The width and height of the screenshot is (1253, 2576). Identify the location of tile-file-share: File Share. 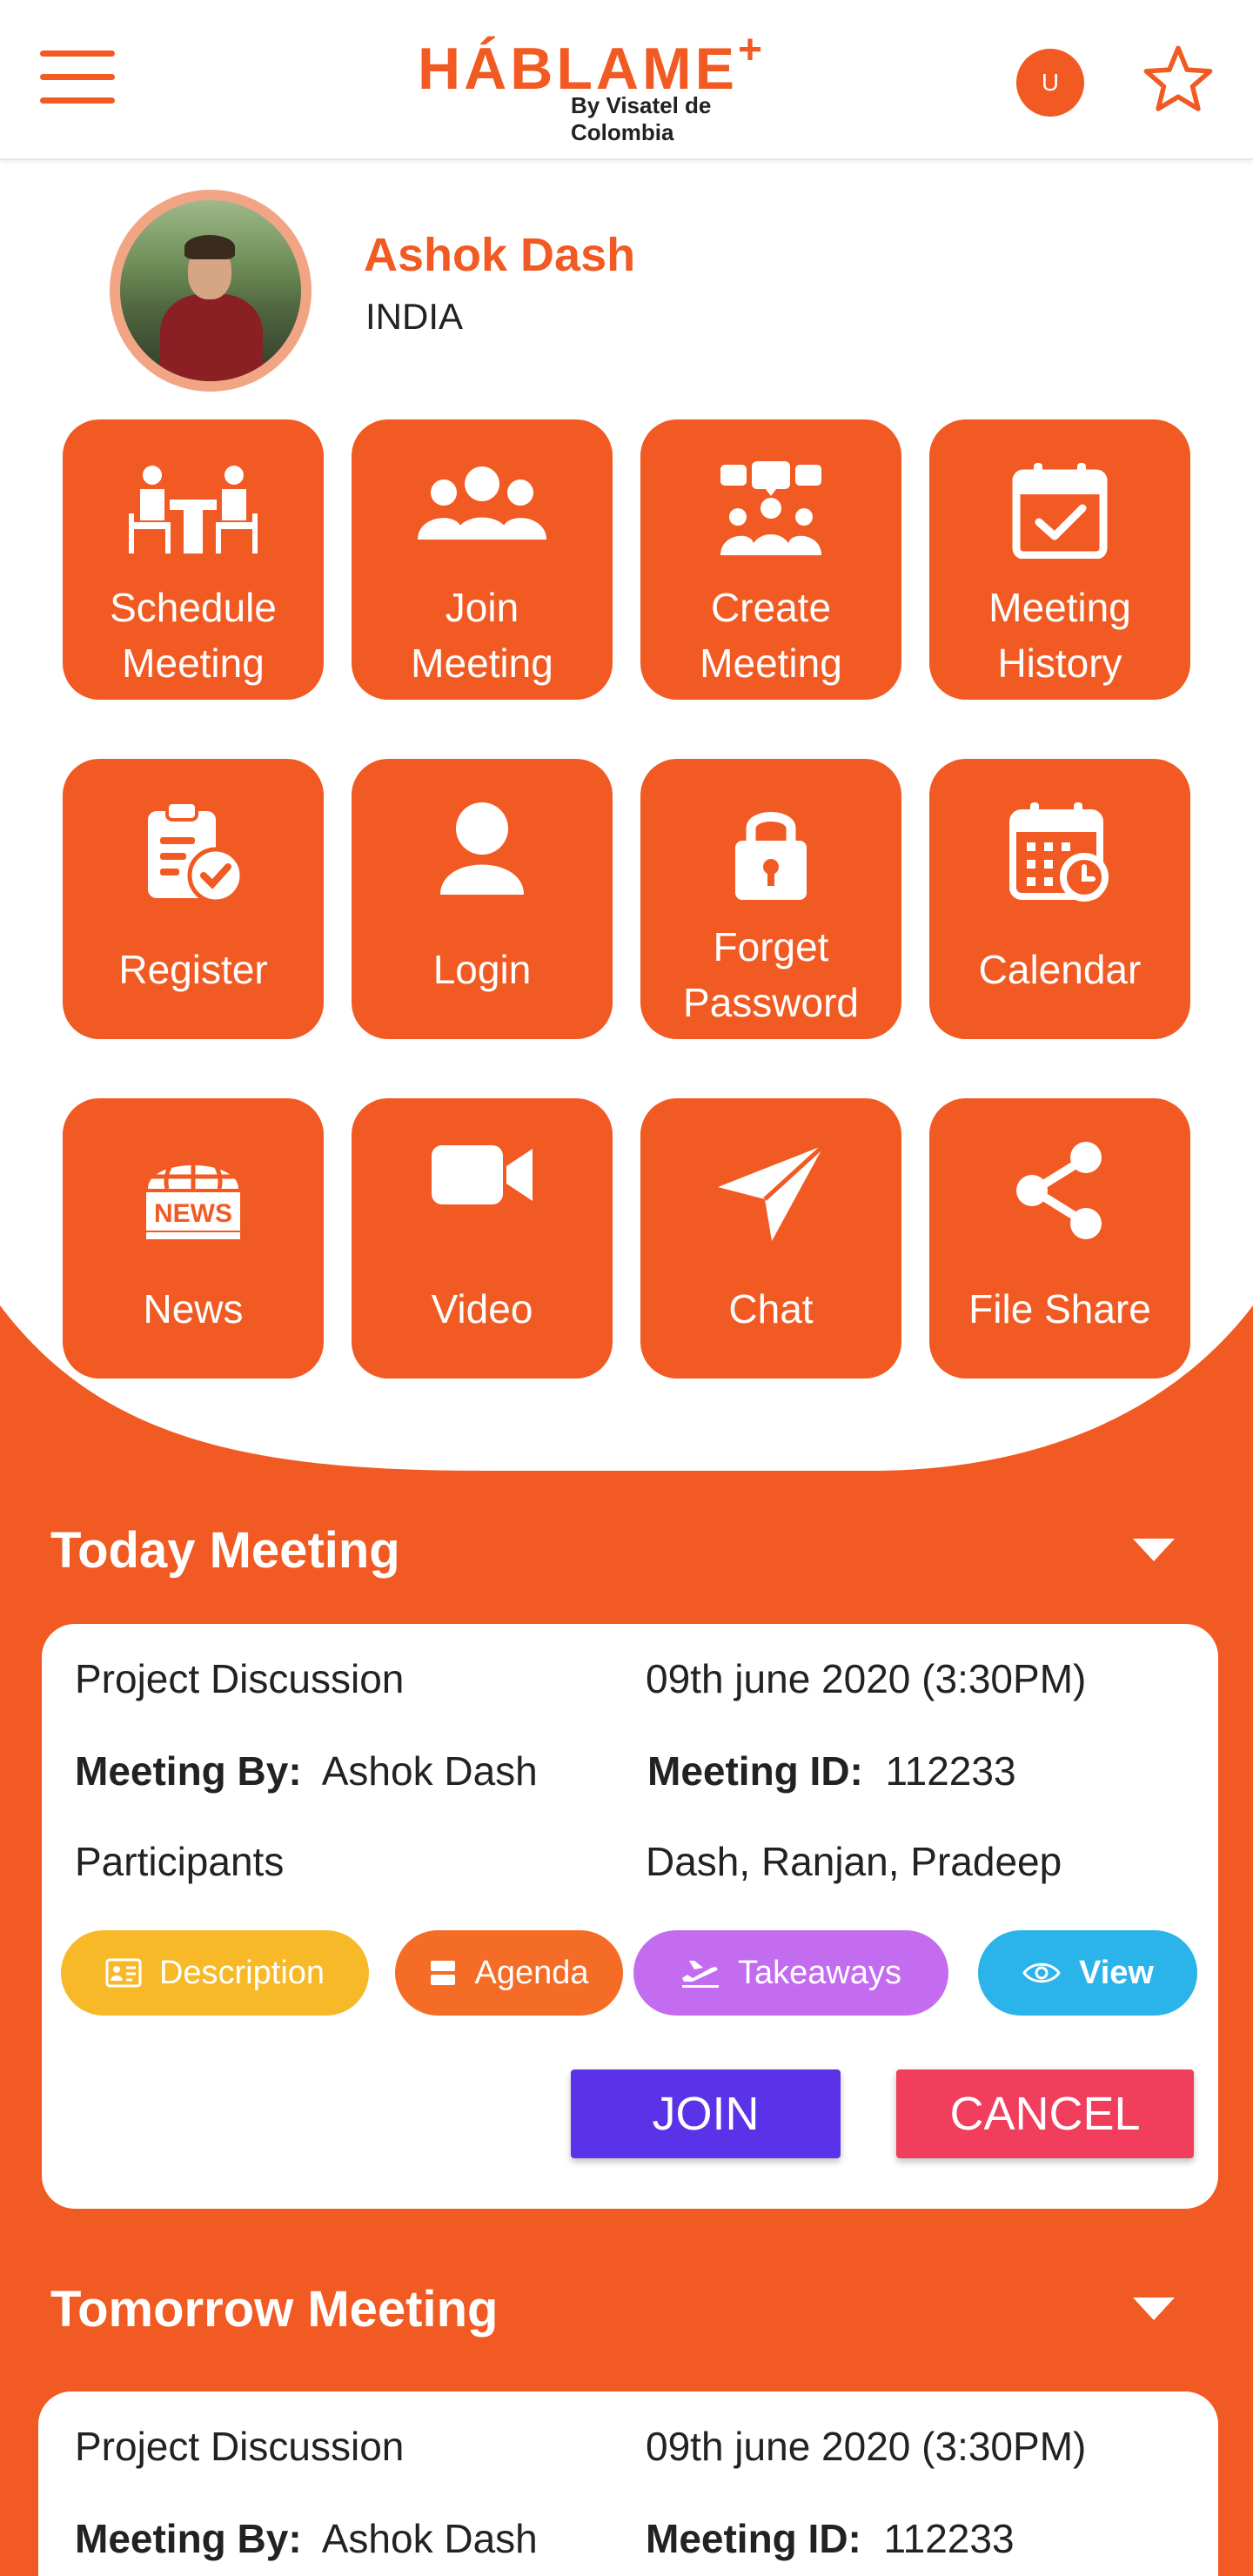
(1059, 1238).